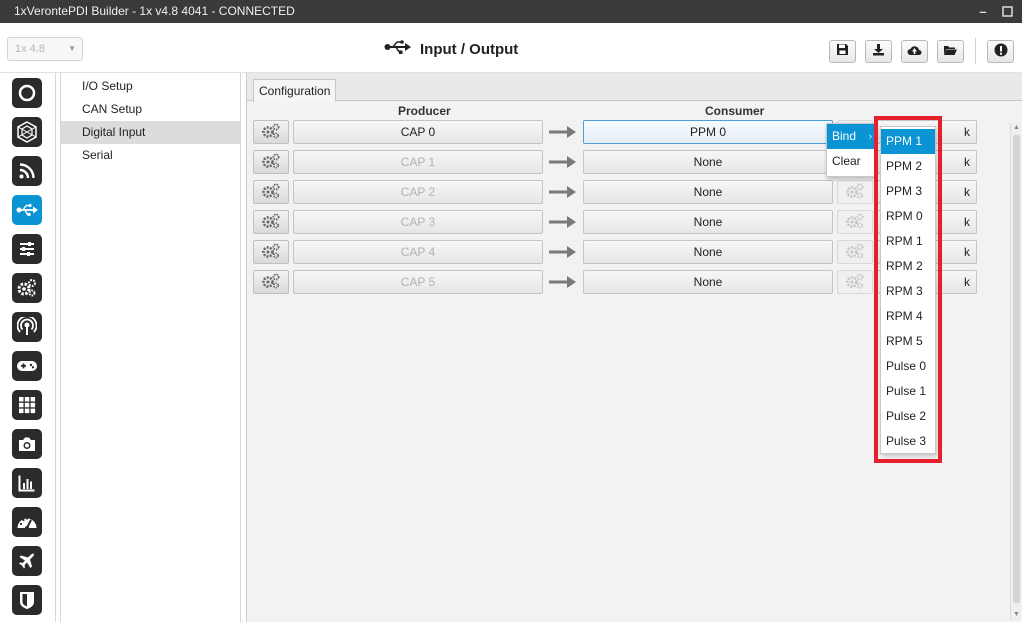  Describe the element at coordinates (418, 162) in the screenshot. I see `producer-button: CAP 1` at that location.